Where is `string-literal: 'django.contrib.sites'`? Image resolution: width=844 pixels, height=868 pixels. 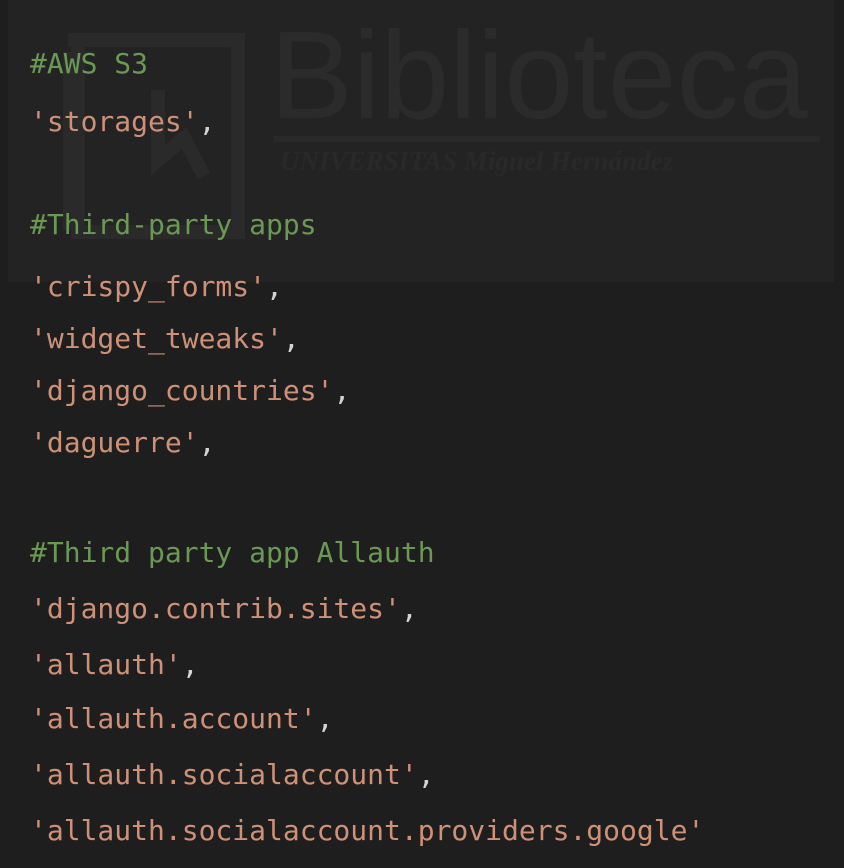
string-literal: 'django.contrib.sites' is located at coordinates (215, 608).